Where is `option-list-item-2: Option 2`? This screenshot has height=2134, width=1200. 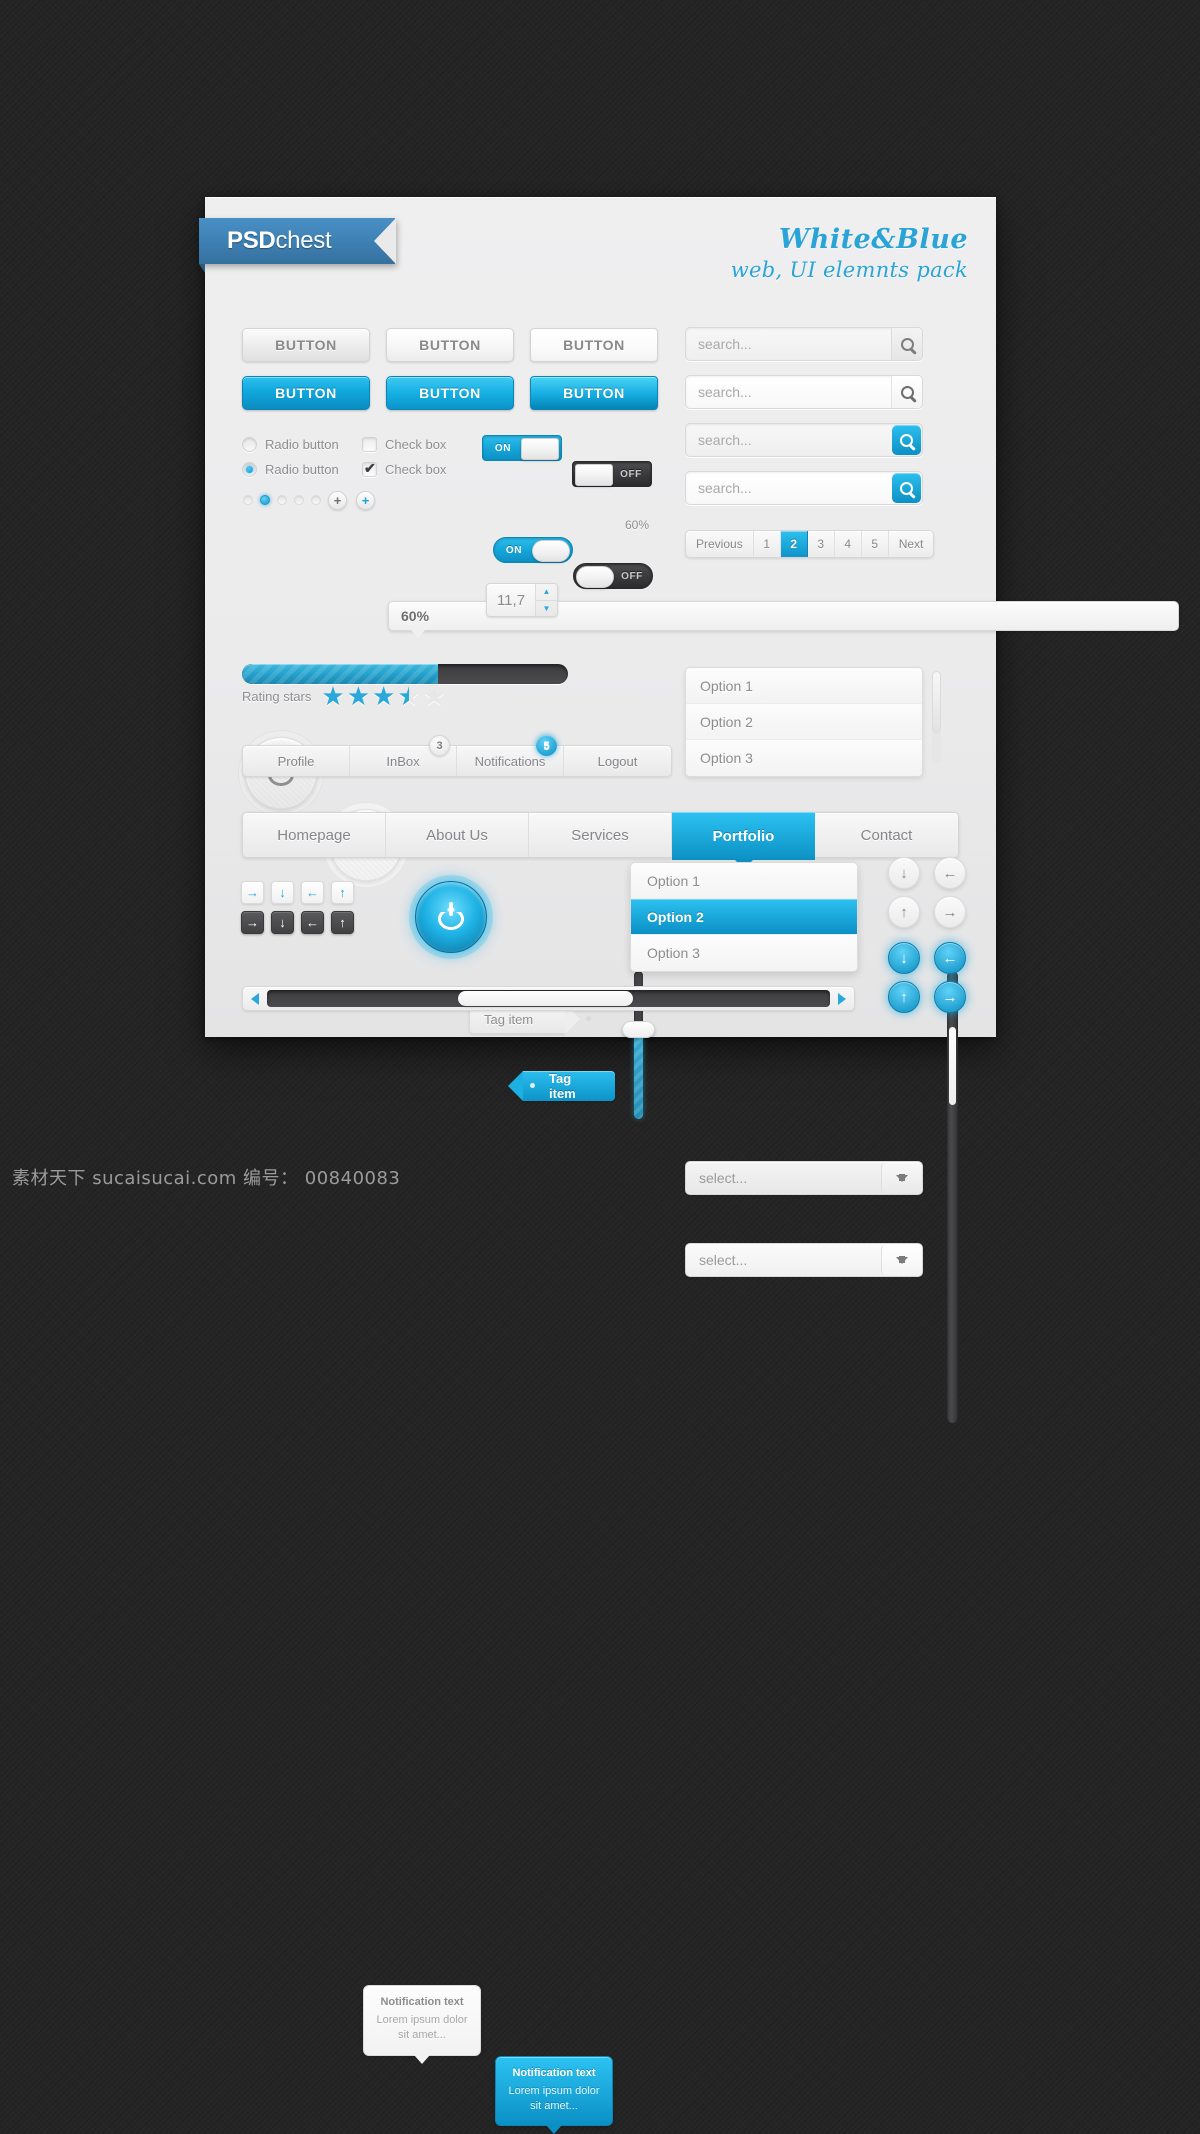
option-list-item-2: Option 2 is located at coordinates (804, 722).